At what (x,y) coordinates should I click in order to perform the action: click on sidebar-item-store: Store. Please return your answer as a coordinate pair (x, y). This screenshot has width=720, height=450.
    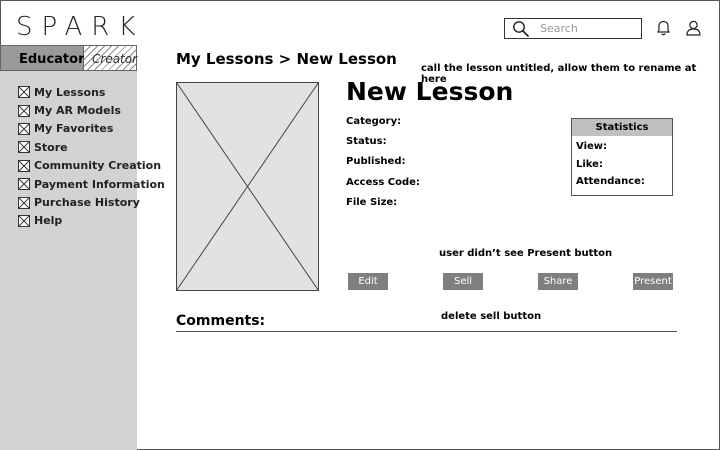
    Looking at the image, I should click on (91, 147).